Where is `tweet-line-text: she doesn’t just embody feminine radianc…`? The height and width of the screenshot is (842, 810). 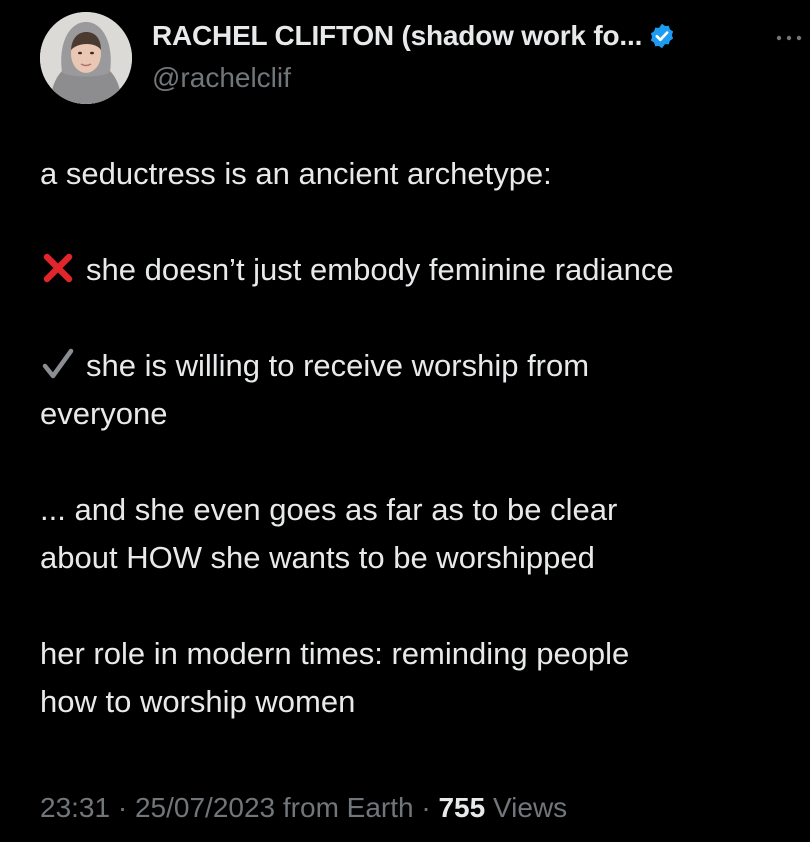 tweet-line-text: she doesn’t just embody feminine radianc… is located at coordinates (380, 269).